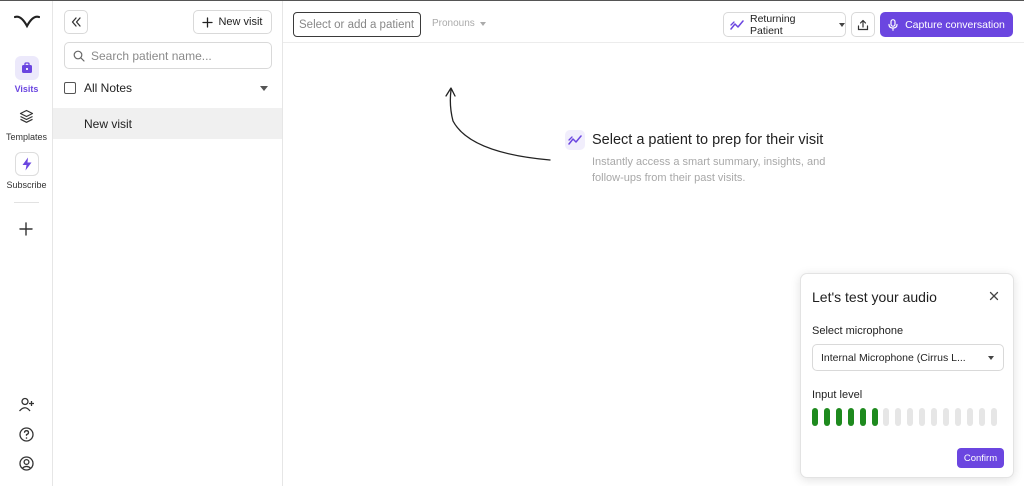  I want to click on dialog-title: Let's test your audio, so click(874, 297).